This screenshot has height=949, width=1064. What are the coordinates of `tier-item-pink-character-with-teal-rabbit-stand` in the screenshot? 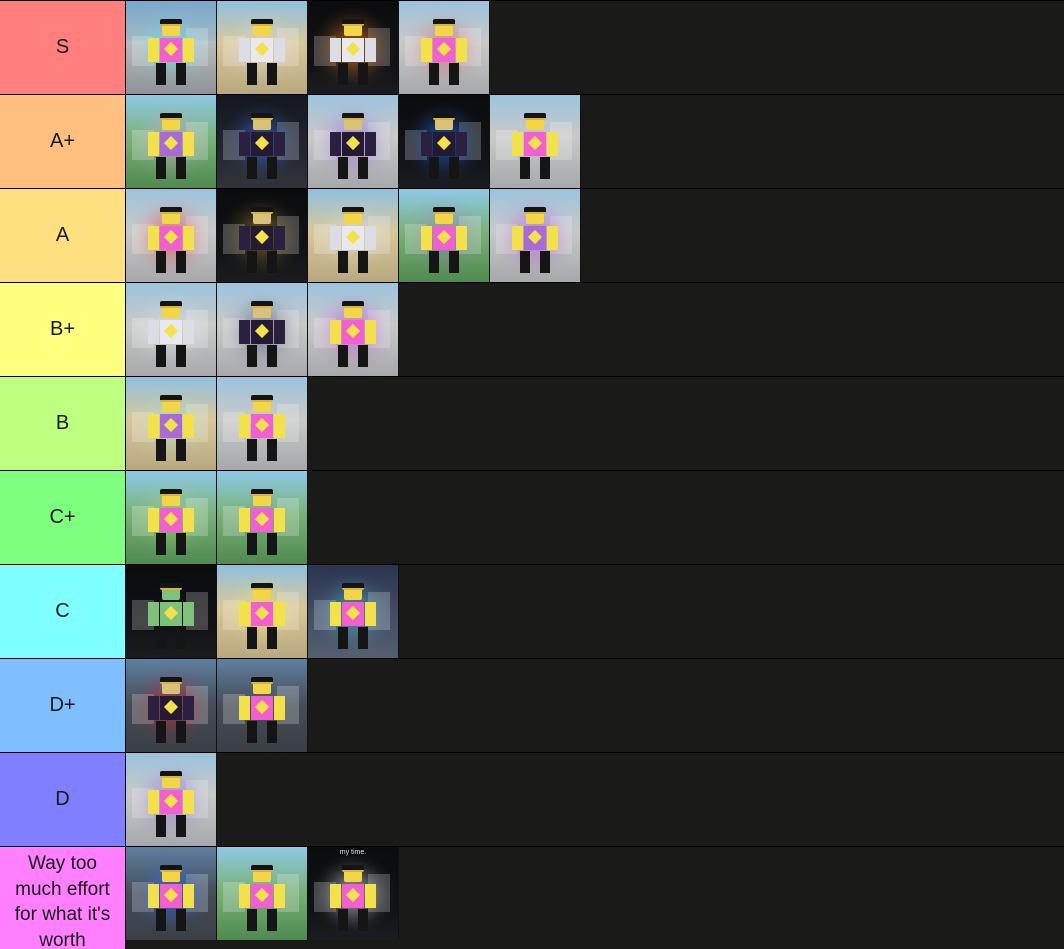 It's located at (171, 423).